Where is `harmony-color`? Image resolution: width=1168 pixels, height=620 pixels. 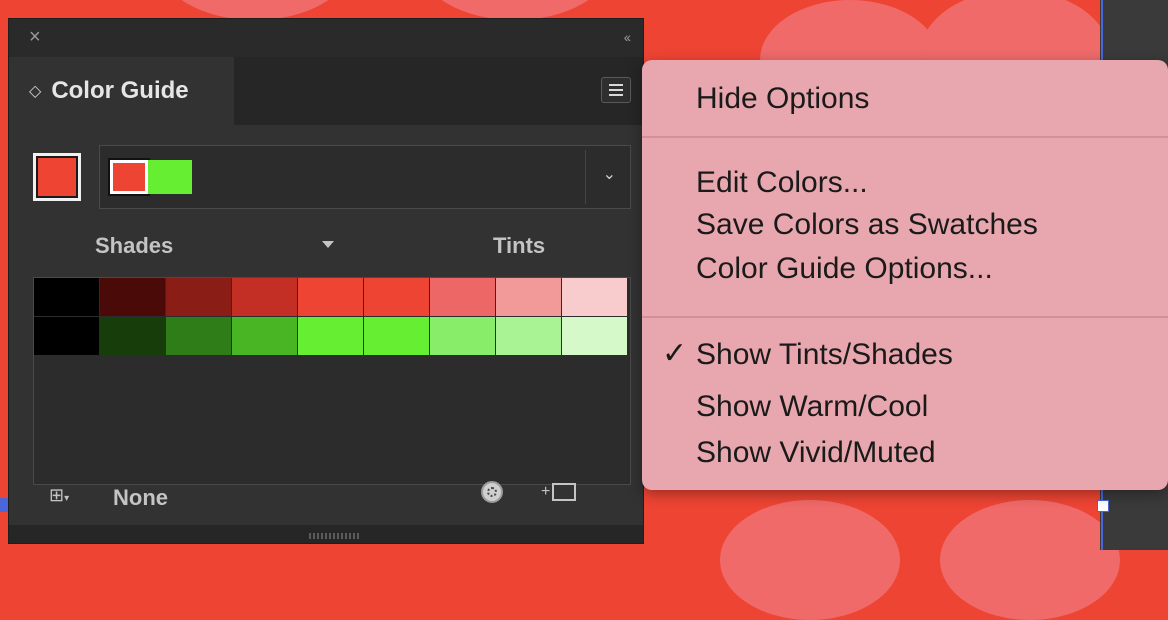
harmony-color is located at coordinates (170, 177).